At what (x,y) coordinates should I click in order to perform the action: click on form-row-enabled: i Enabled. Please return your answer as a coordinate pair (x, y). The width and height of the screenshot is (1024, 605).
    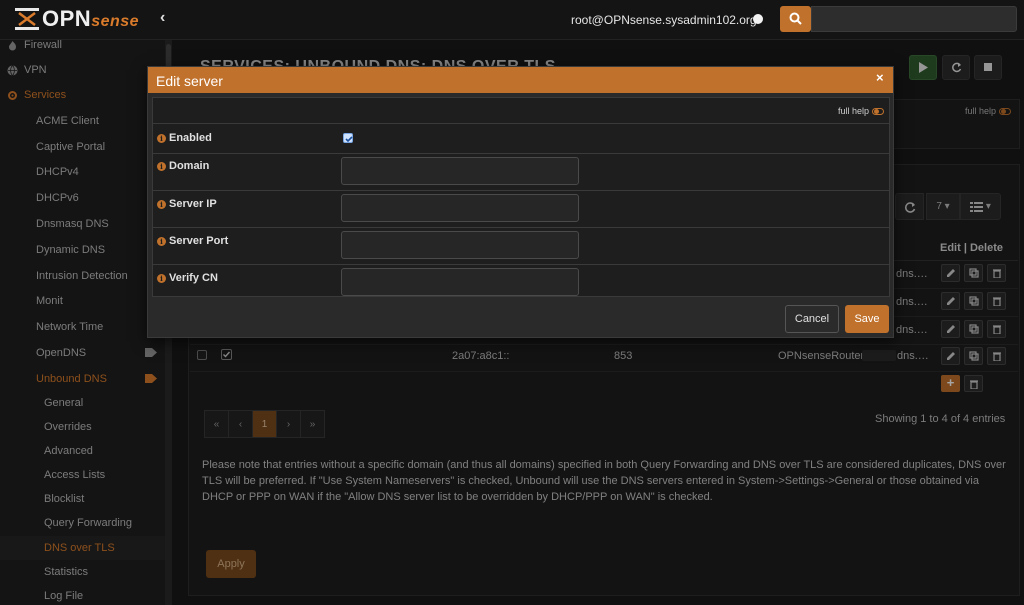
    Looking at the image, I should click on (521, 138).